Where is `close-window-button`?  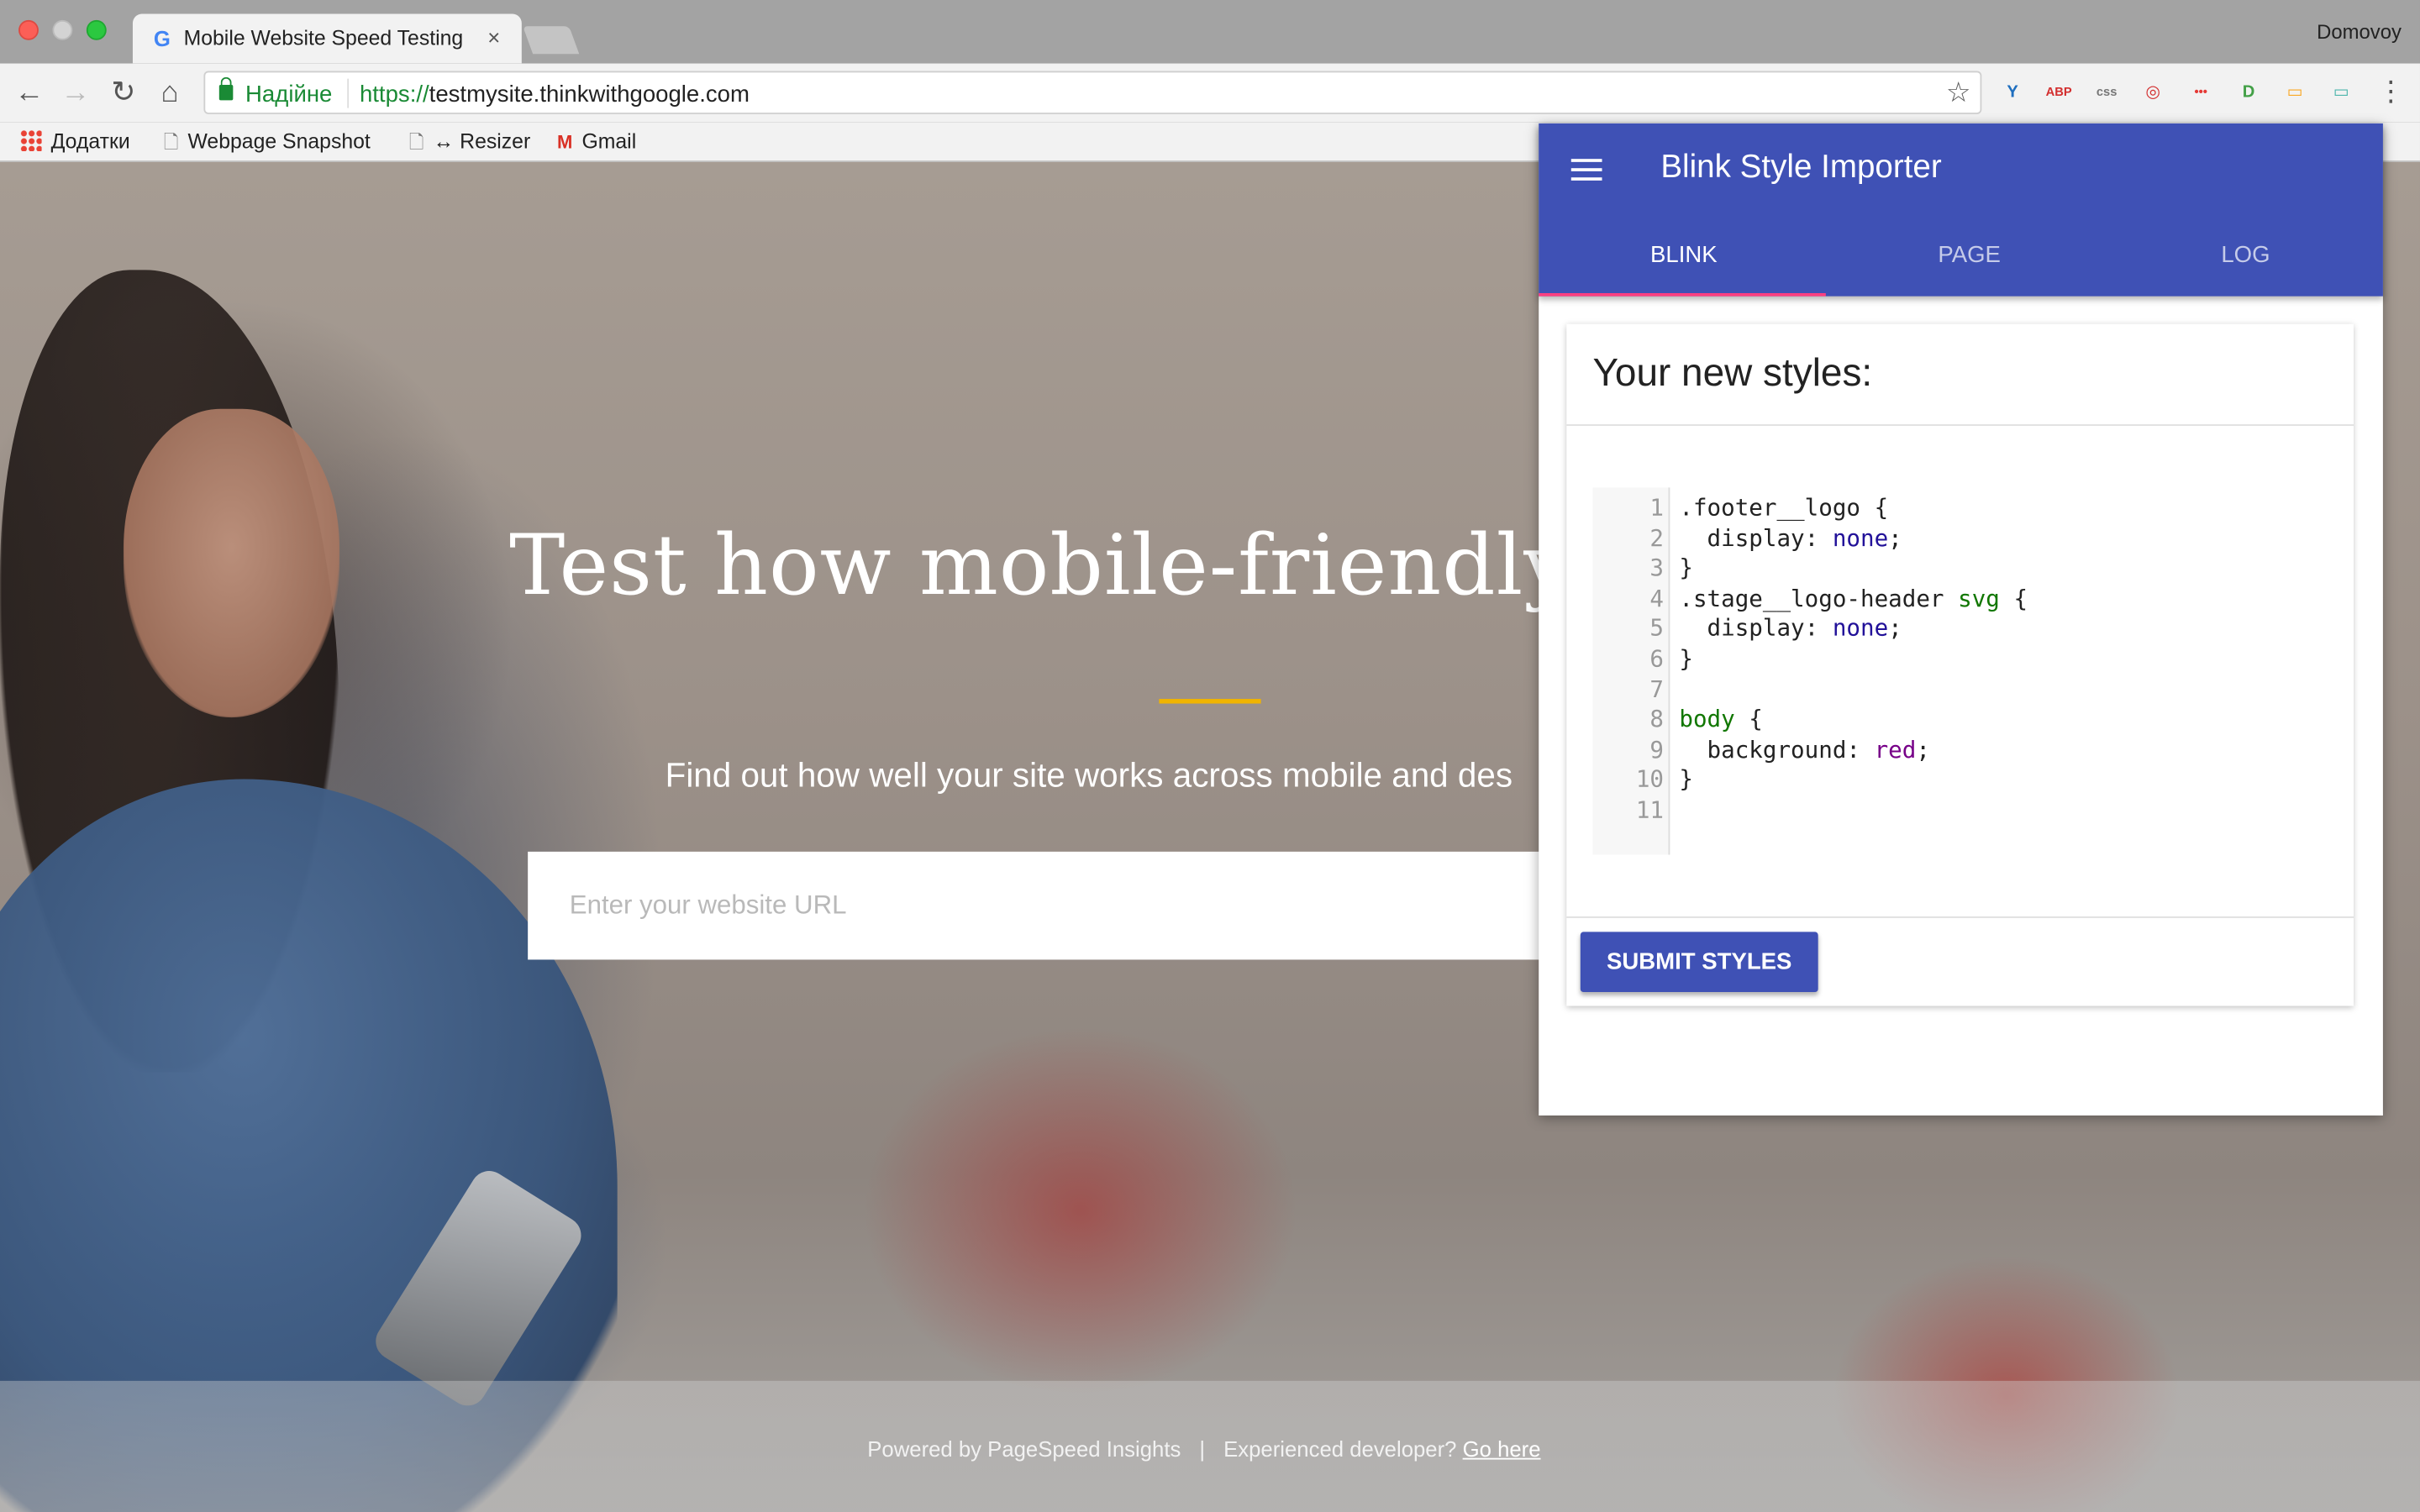 close-window-button is located at coordinates (28, 29).